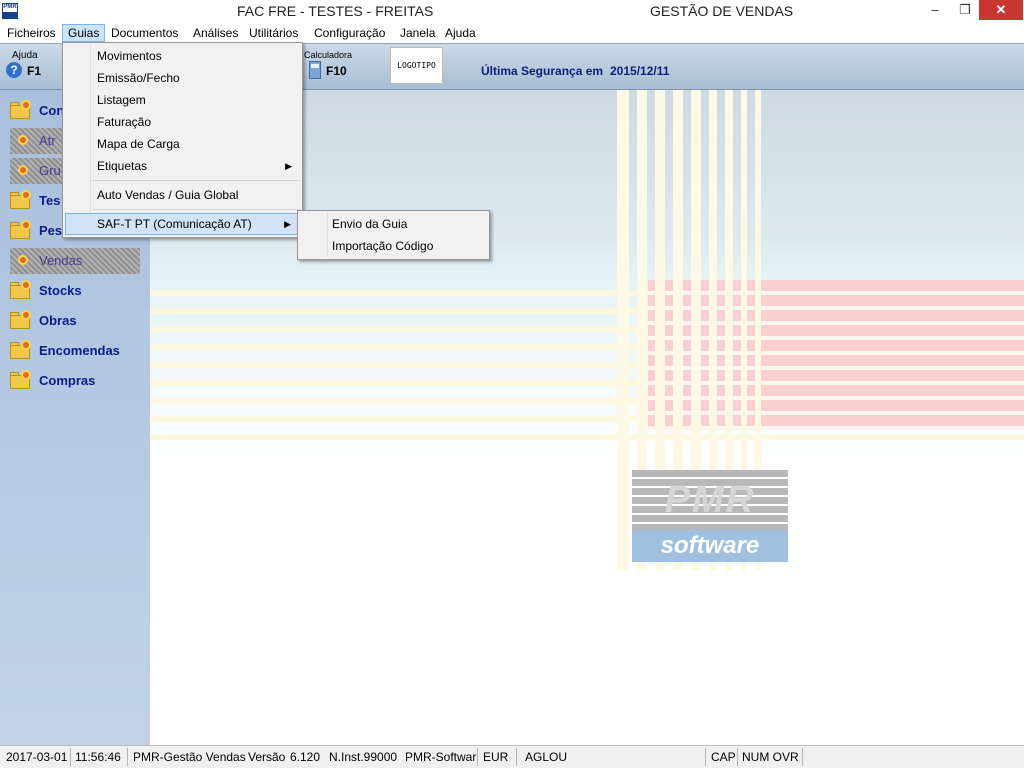  Describe the element at coordinates (10, 7) in the screenshot. I see `app-icon-text: PMR` at that location.